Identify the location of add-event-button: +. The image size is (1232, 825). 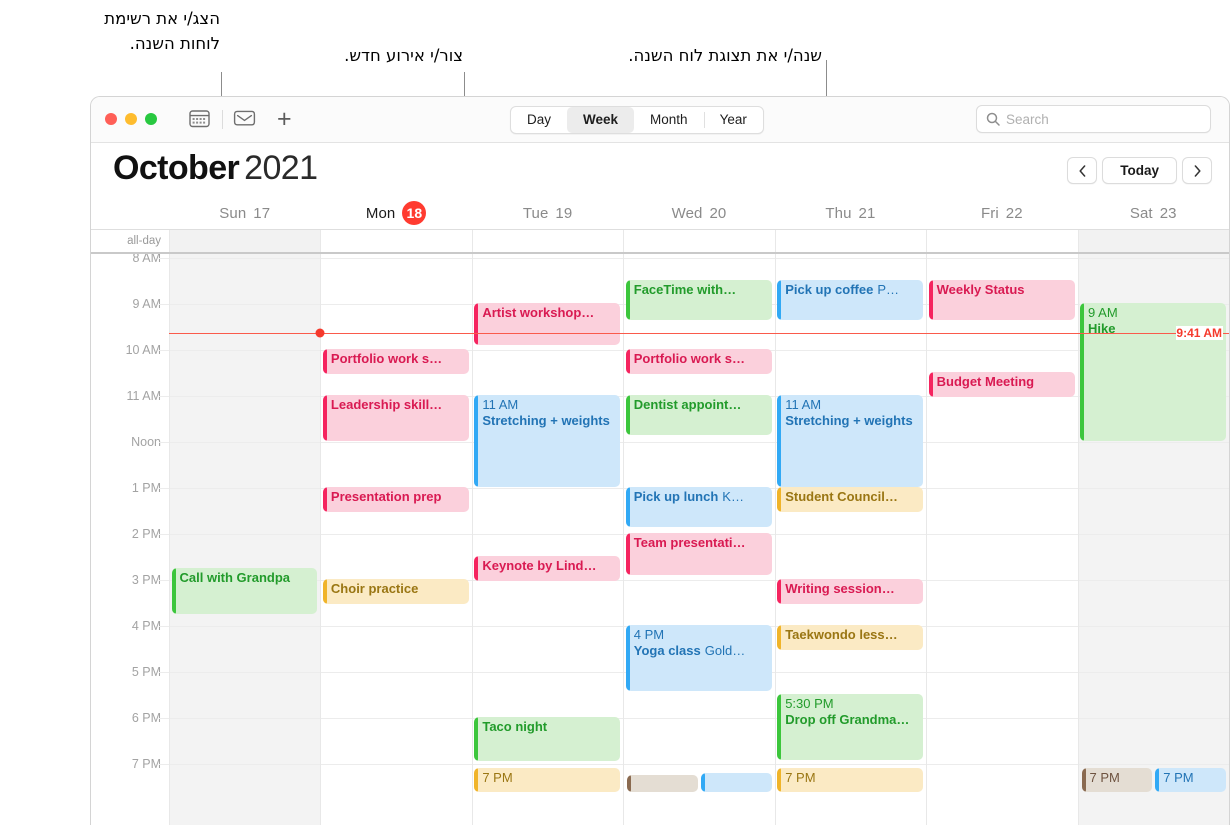
(284, 119).